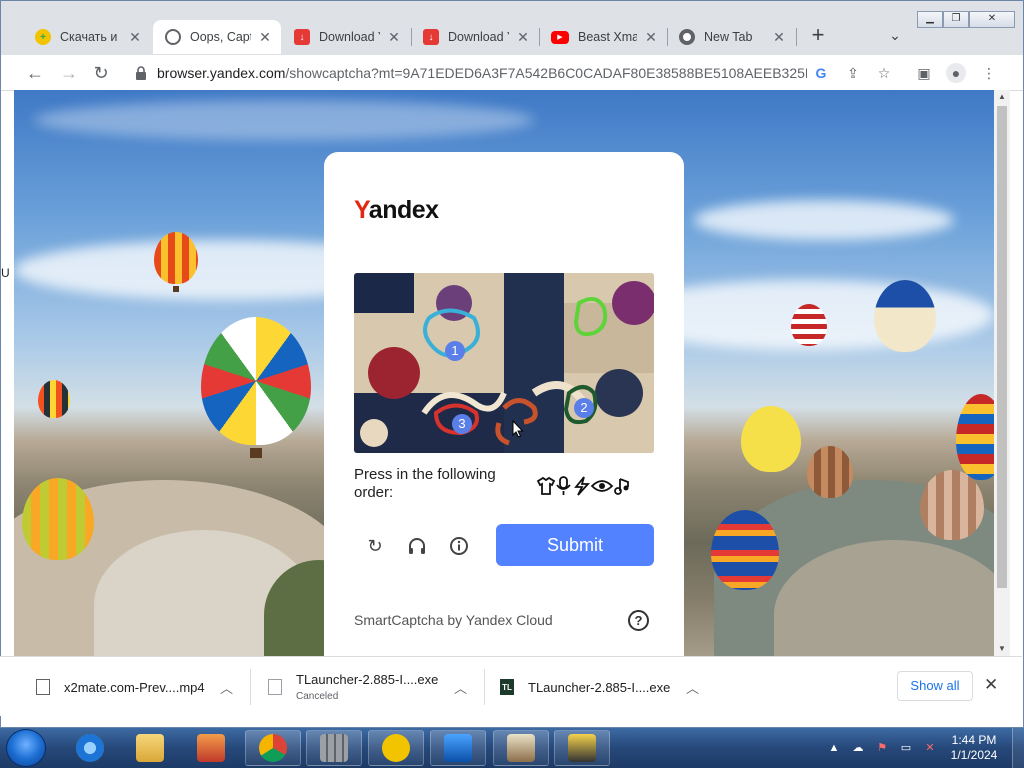 Image resolution: width=1024 pixels, height=768 pixels. I want to click on tab-new-tab: New Tab ✕, so click(731, 37).